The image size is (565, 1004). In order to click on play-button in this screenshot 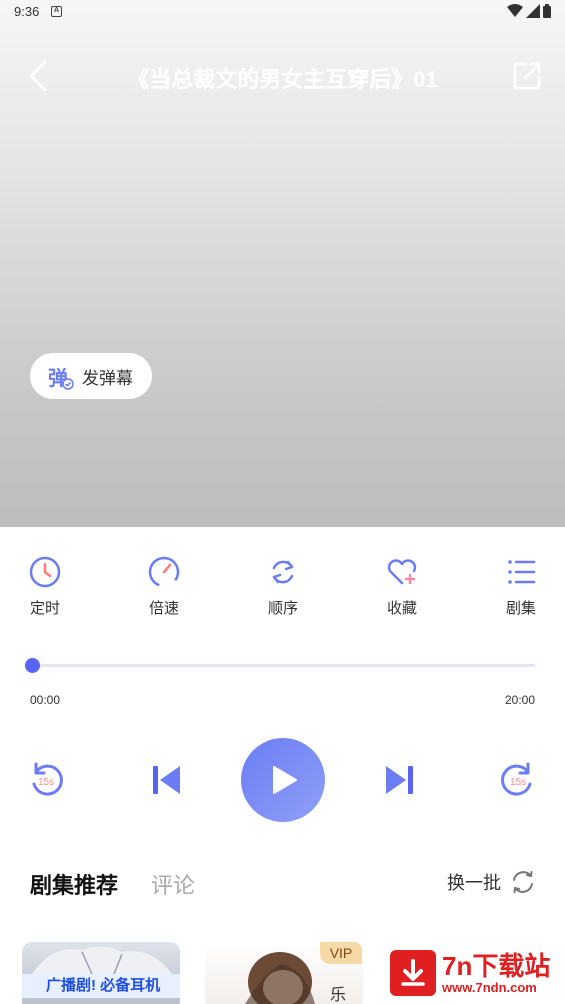, I will do `click(283, 780)`.